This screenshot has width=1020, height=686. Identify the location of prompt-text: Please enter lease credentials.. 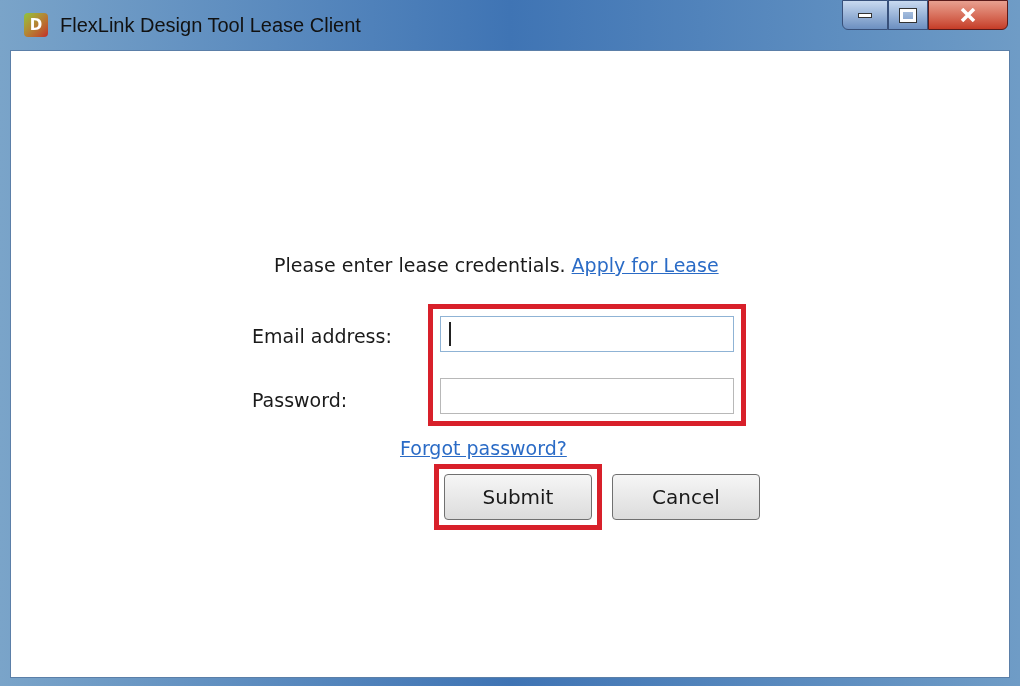
(420, 265).